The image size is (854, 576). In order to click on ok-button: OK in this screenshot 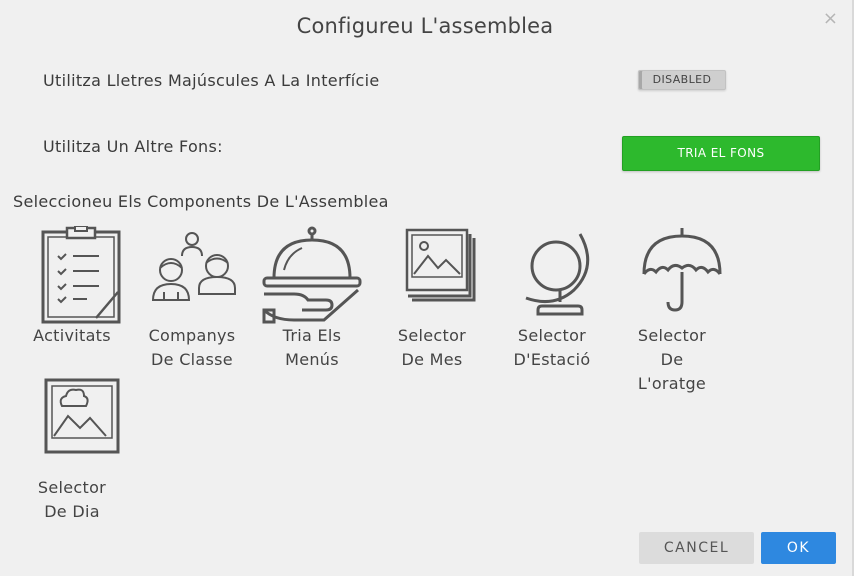, I will do `click(798, 548)`.